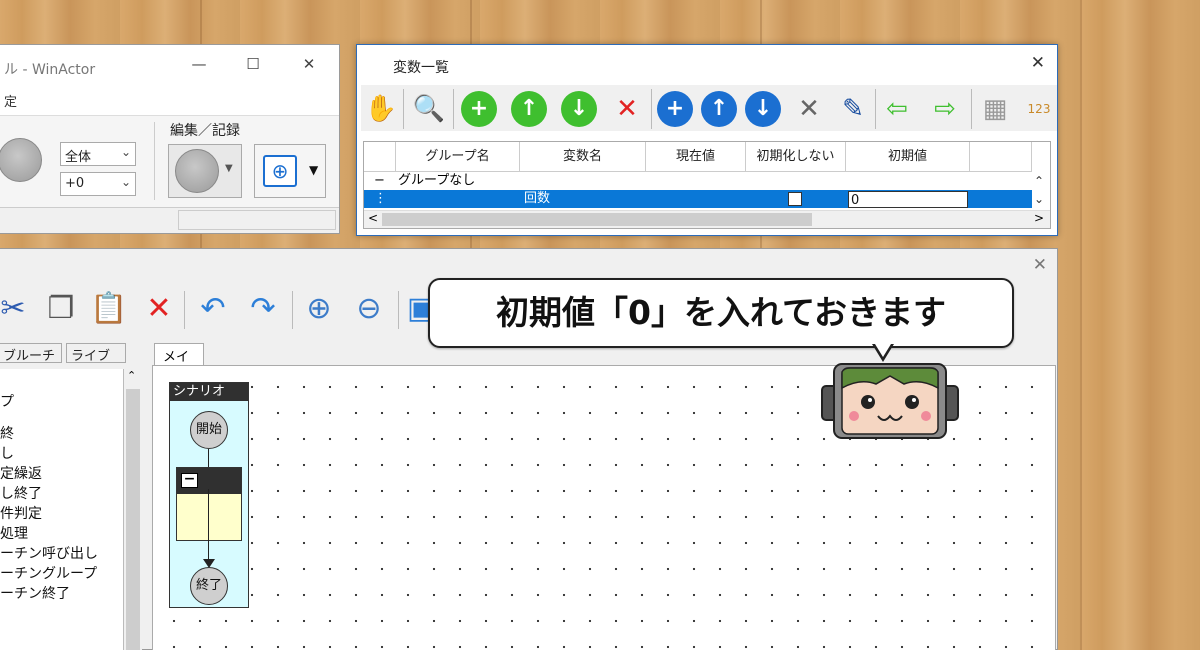  What do you see at coordinates (14, 533) in the screenshot?
I see `tree-item: 処理` at bounding box center [14, 533].